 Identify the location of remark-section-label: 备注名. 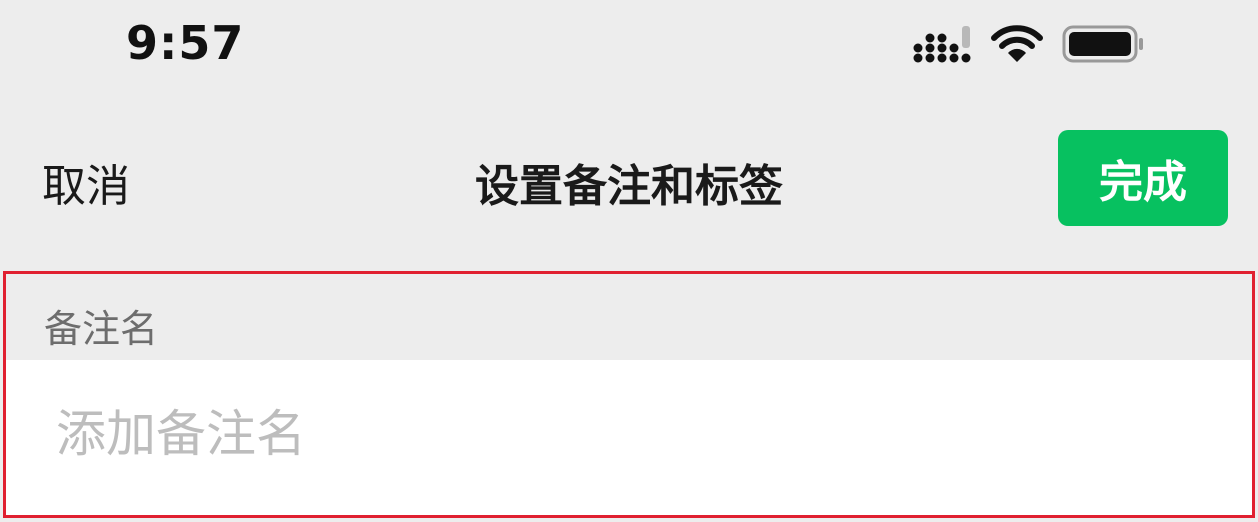
(101, 329).